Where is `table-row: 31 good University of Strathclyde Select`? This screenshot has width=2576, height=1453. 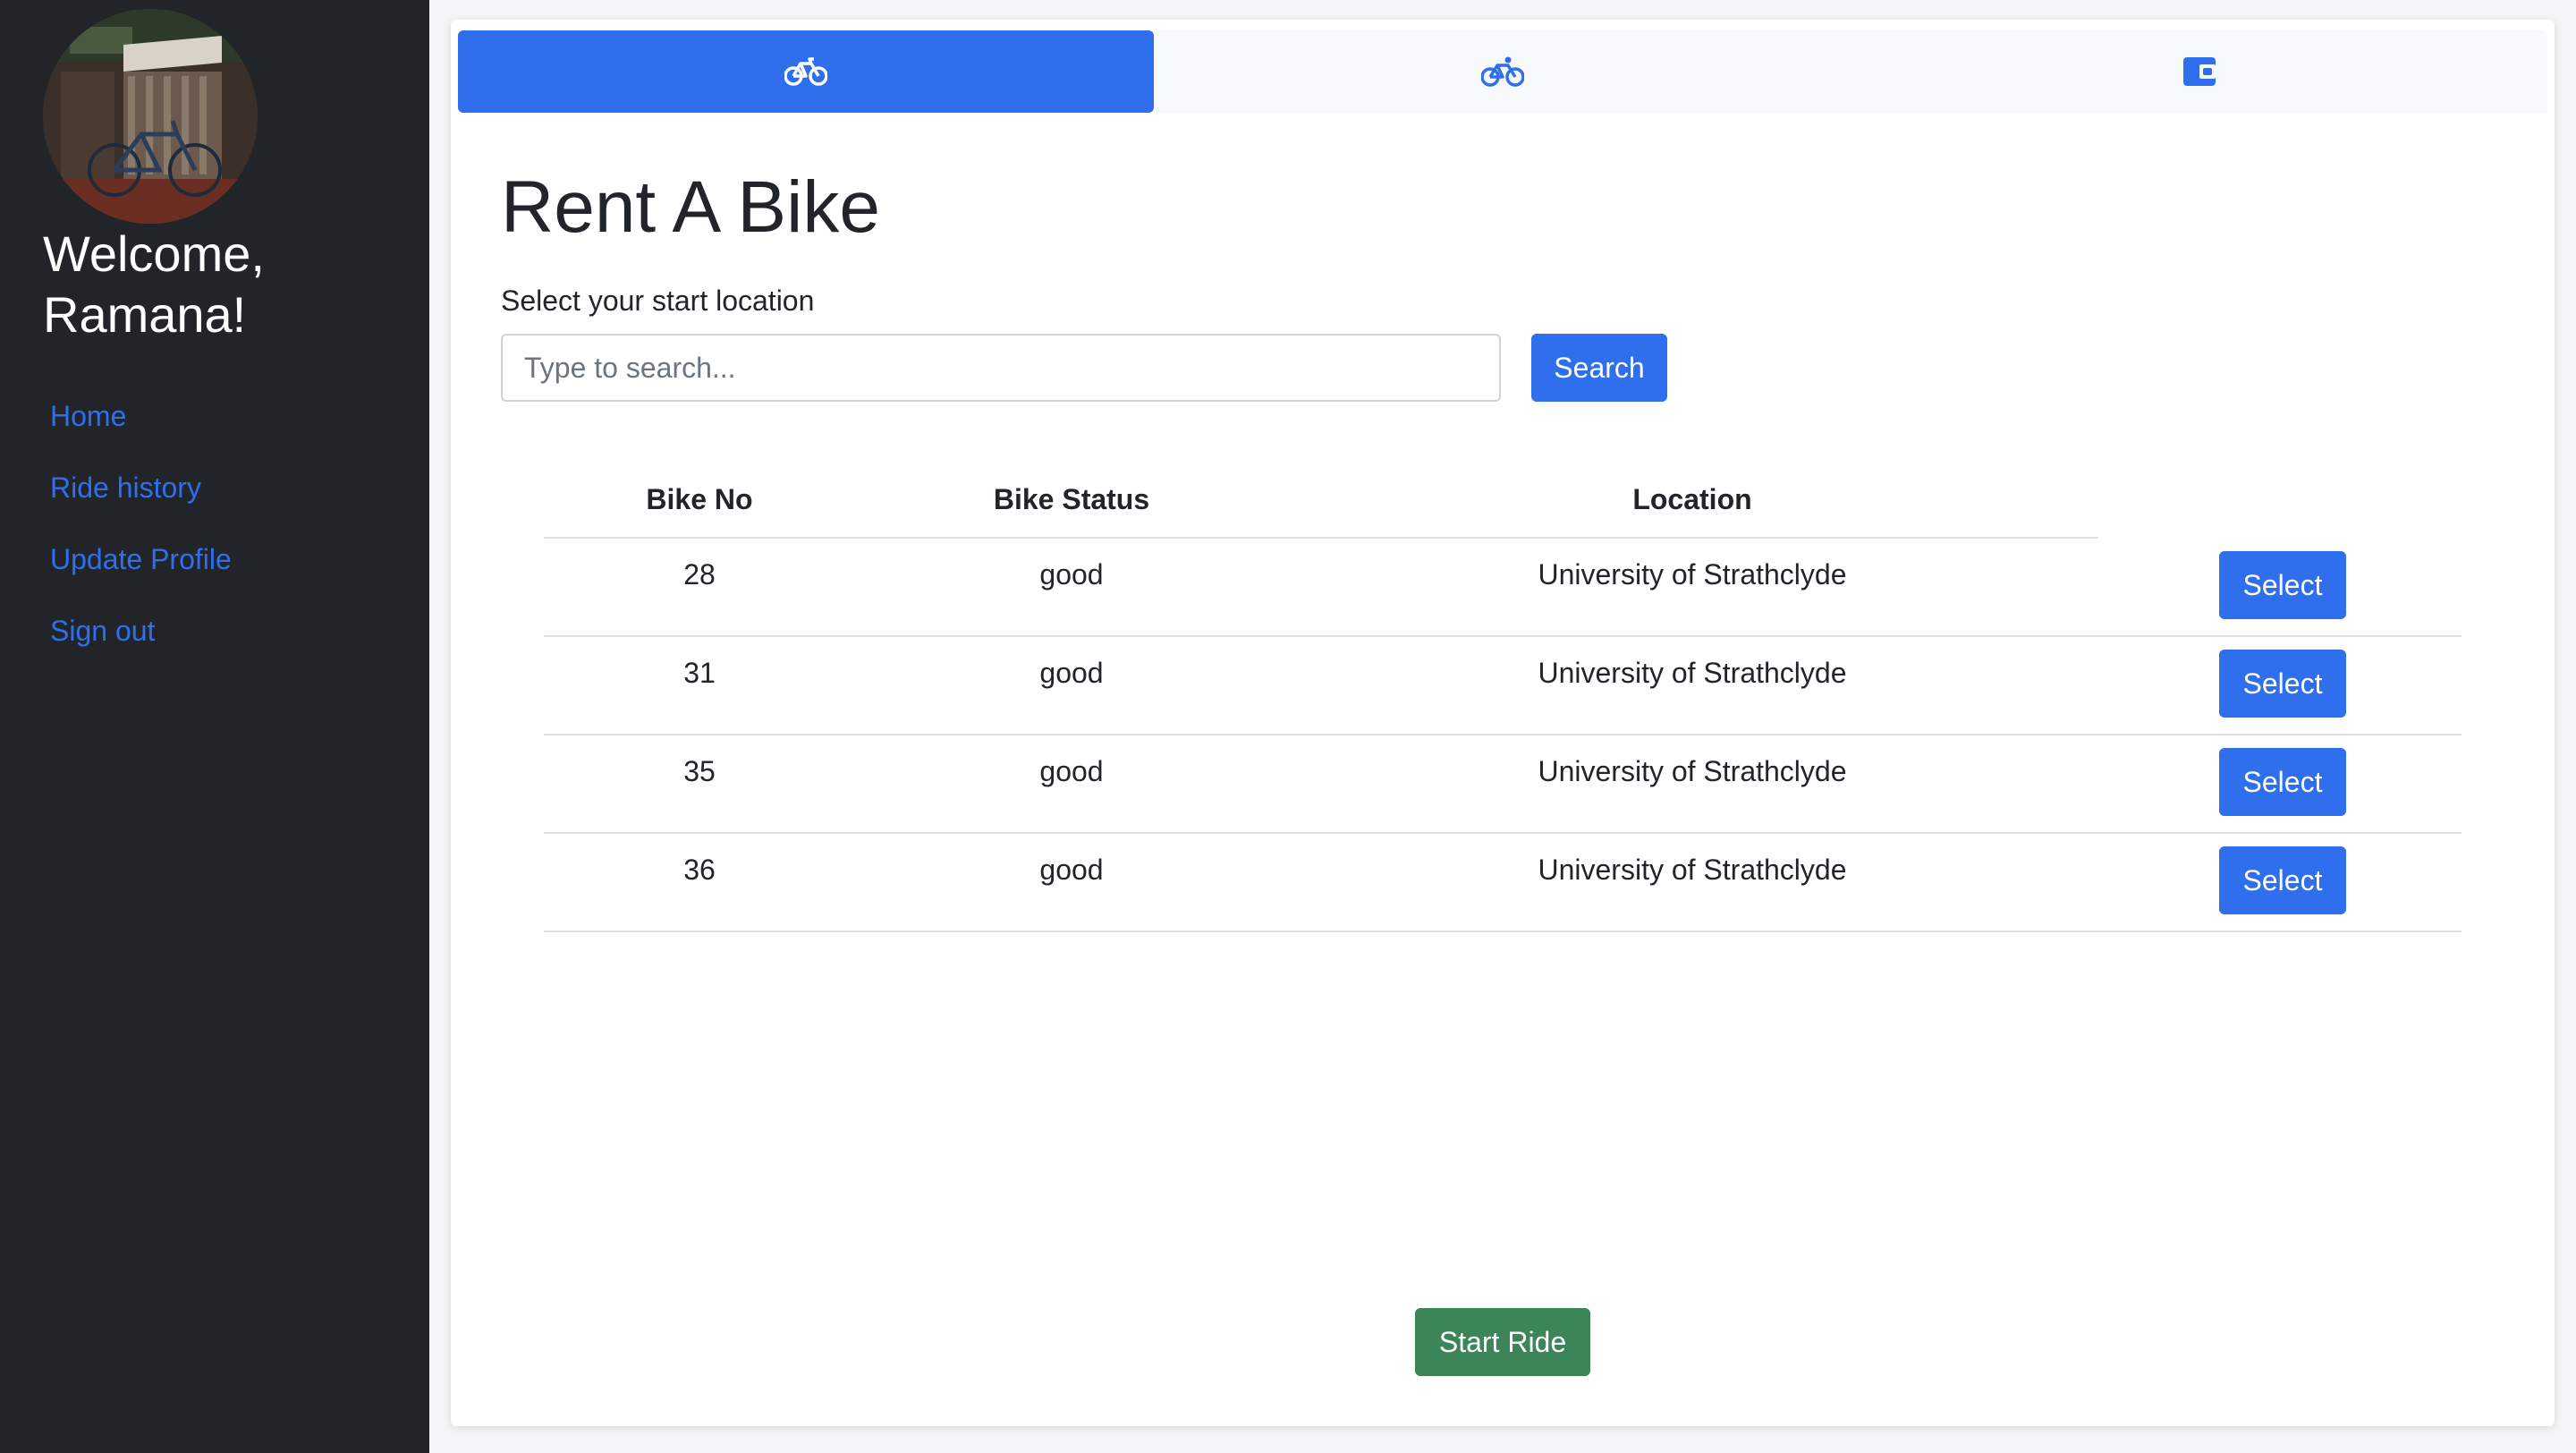 table-row: 31 good University of Strathclyde Select is located at coordinates (1503, 686).